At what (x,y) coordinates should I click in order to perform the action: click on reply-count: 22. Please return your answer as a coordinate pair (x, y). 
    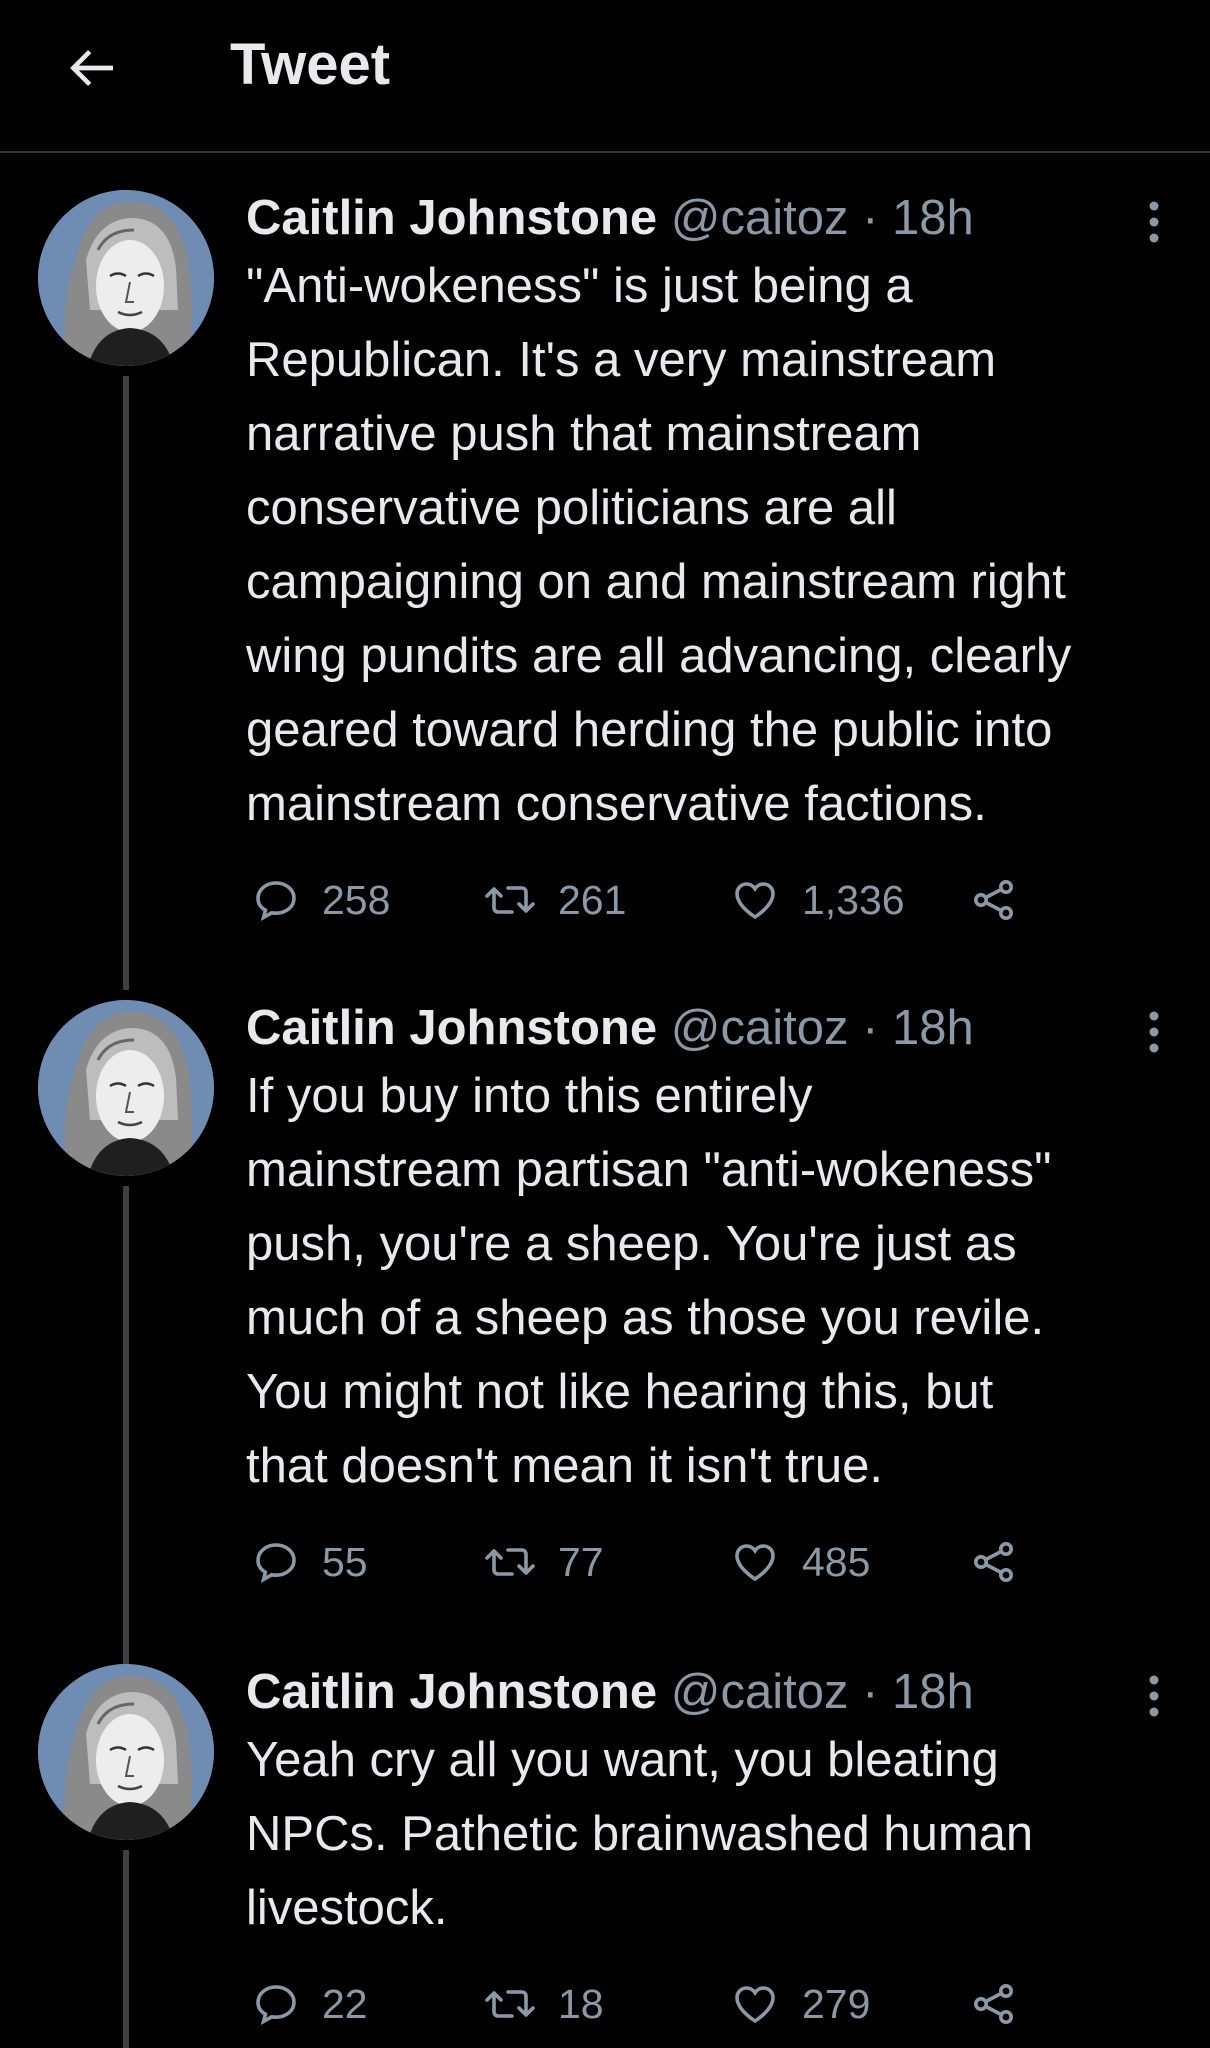
    Looking at the image, I should click on (345, 2003).